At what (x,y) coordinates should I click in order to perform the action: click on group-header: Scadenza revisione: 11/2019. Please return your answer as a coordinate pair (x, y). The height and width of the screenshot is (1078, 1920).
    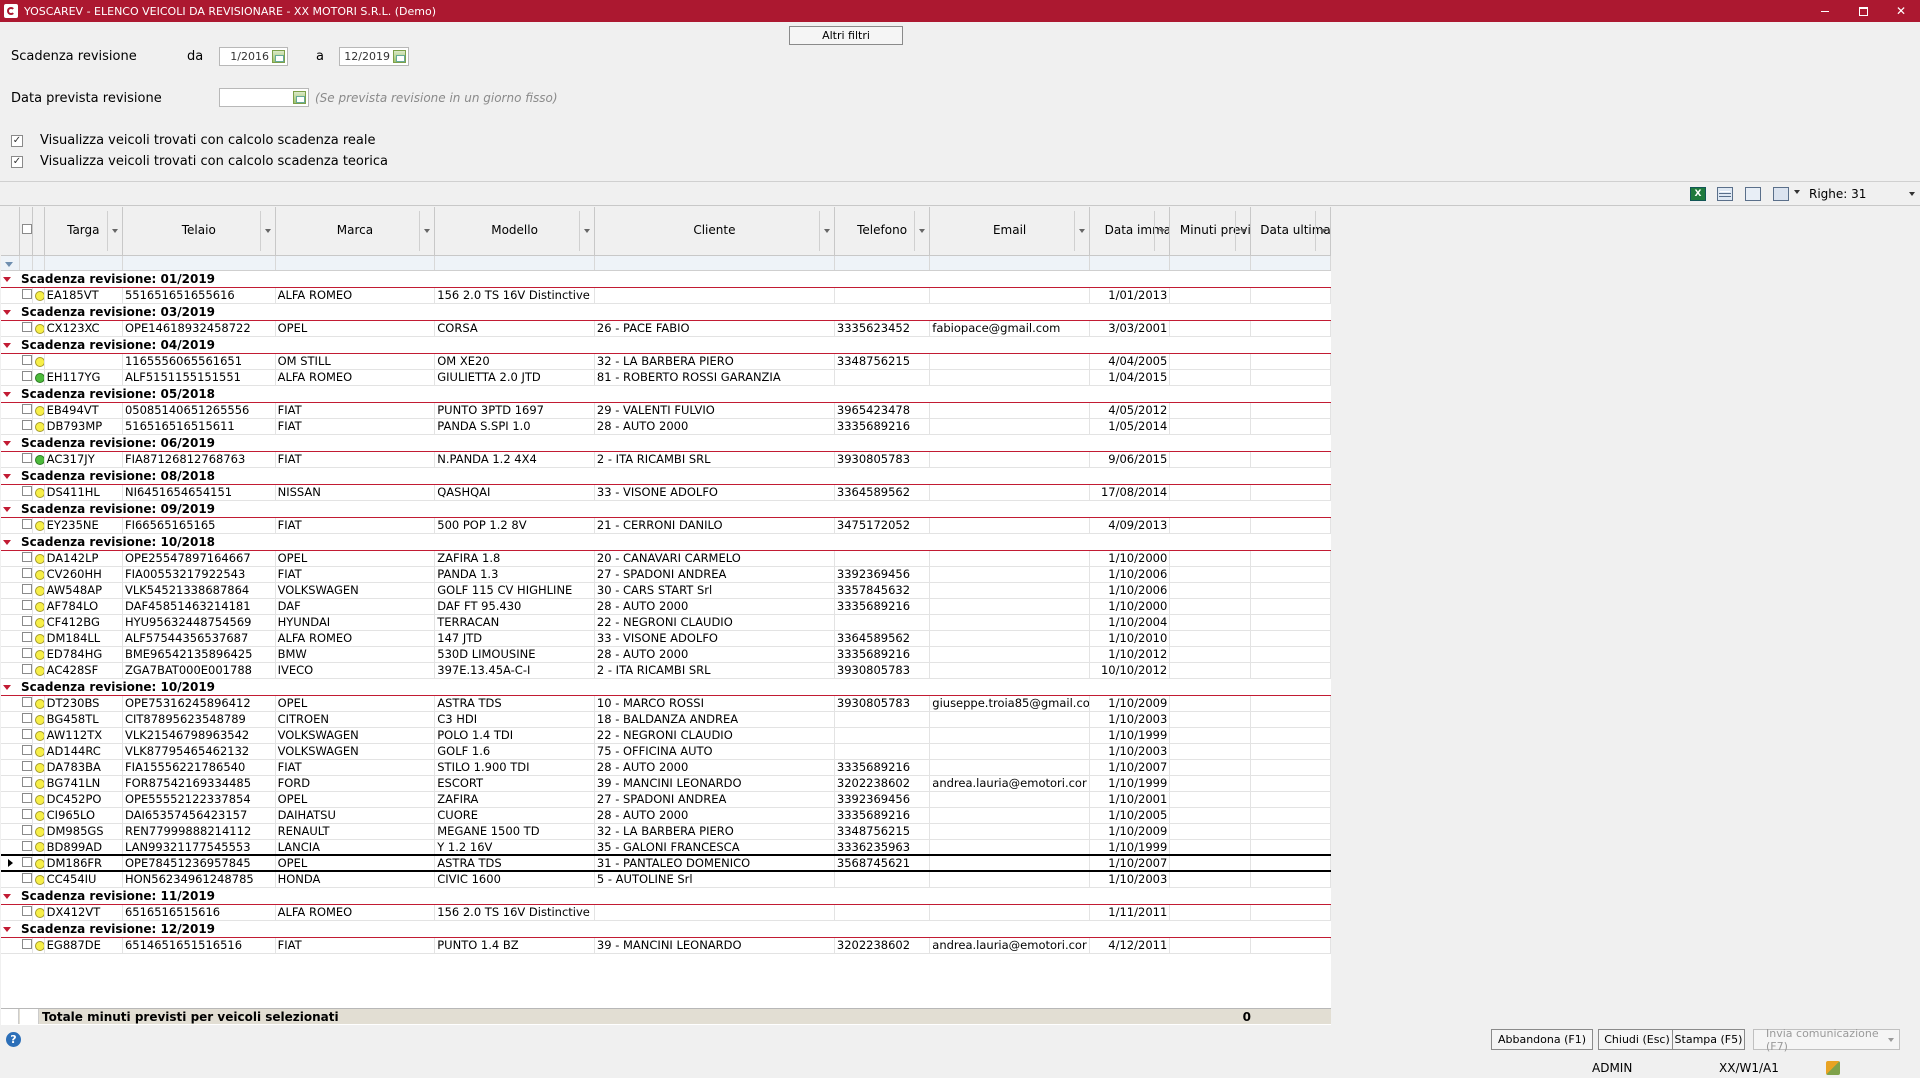
    Looking at the image, I should click on (666, 896).